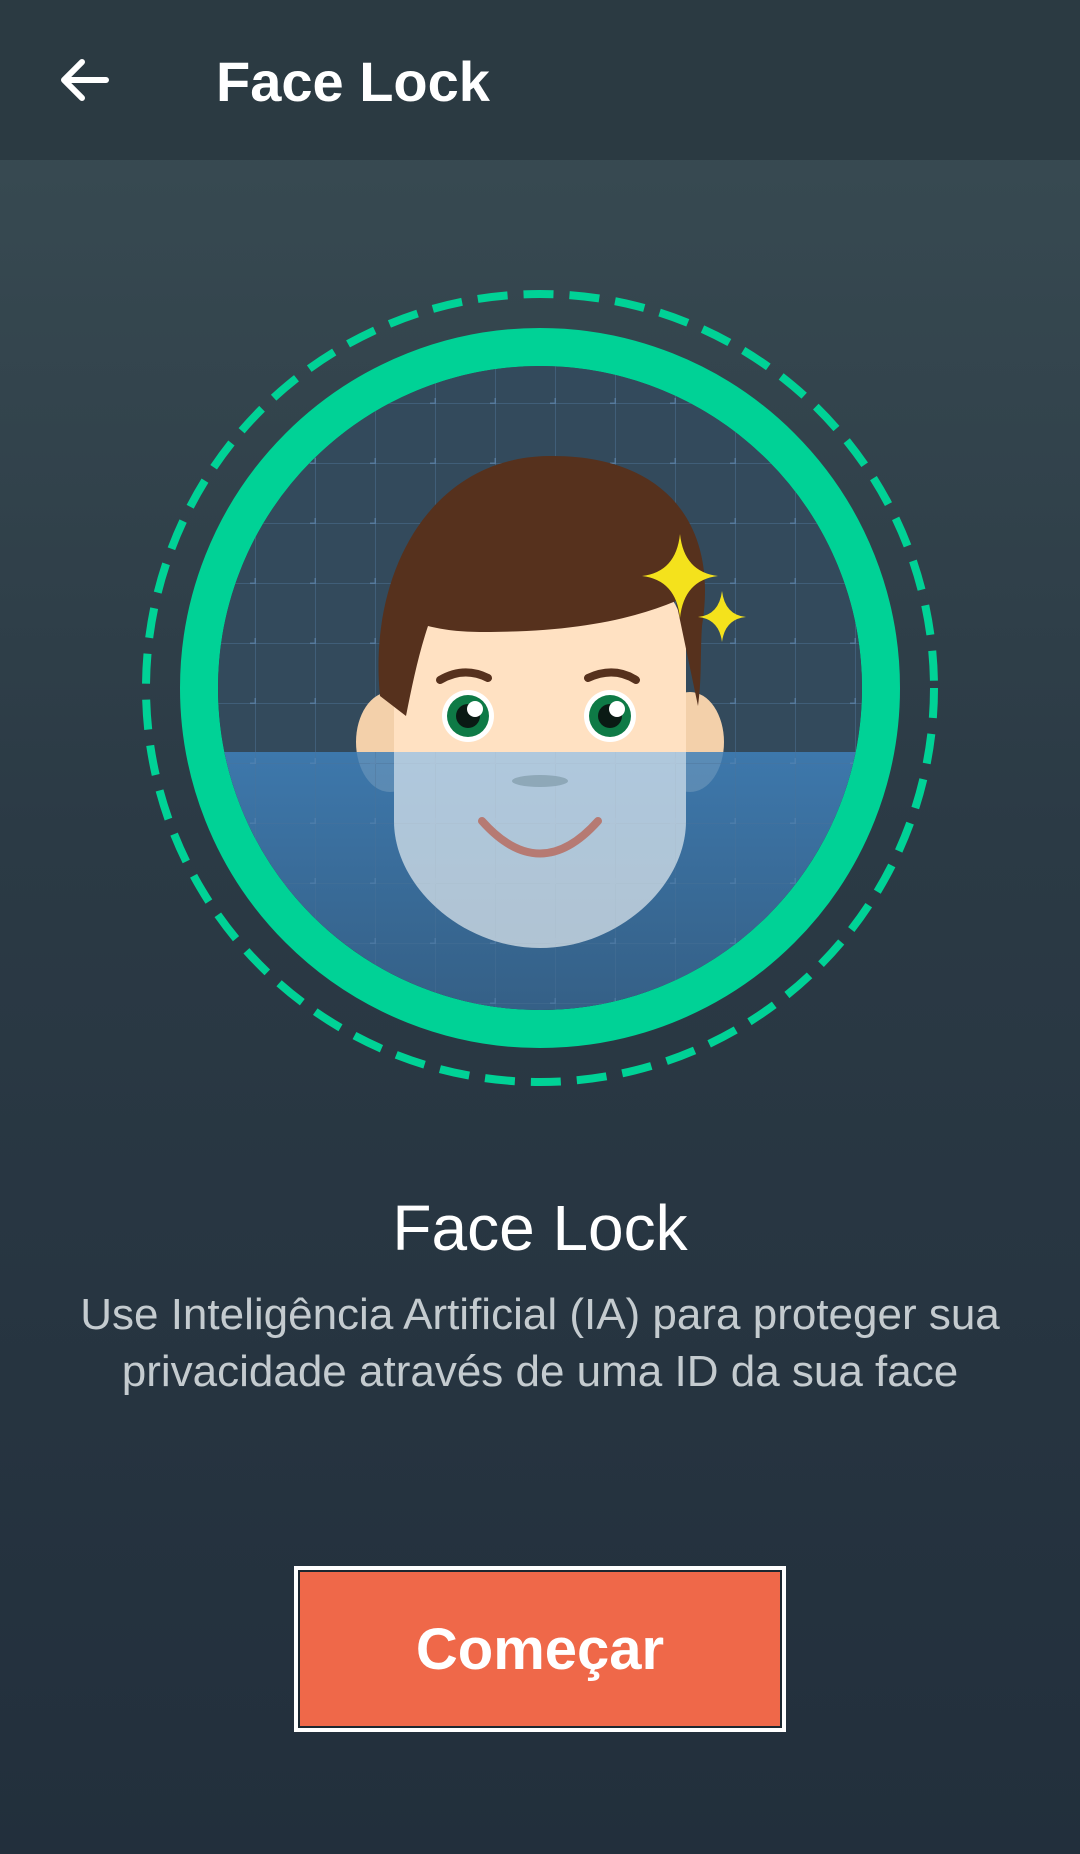 This screenshot has height=1854, width=1080. What do you see at coordinates (540, 80) in the screenshot?
I see `app-bar: Face Lock` at bounding box center [540, 80].